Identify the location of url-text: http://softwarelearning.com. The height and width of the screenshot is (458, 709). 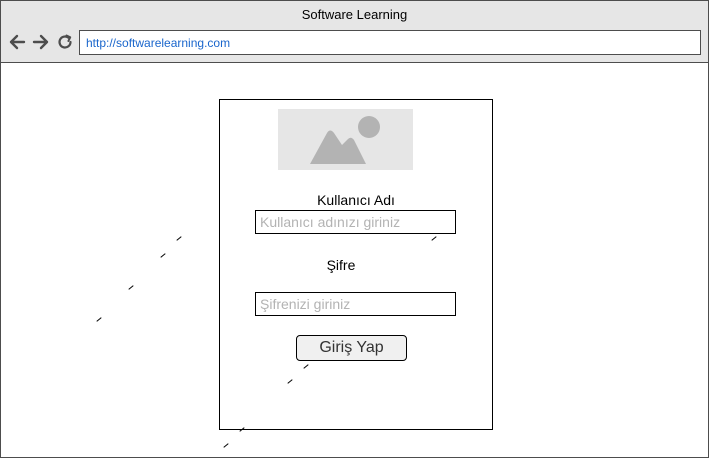
(158, 43).